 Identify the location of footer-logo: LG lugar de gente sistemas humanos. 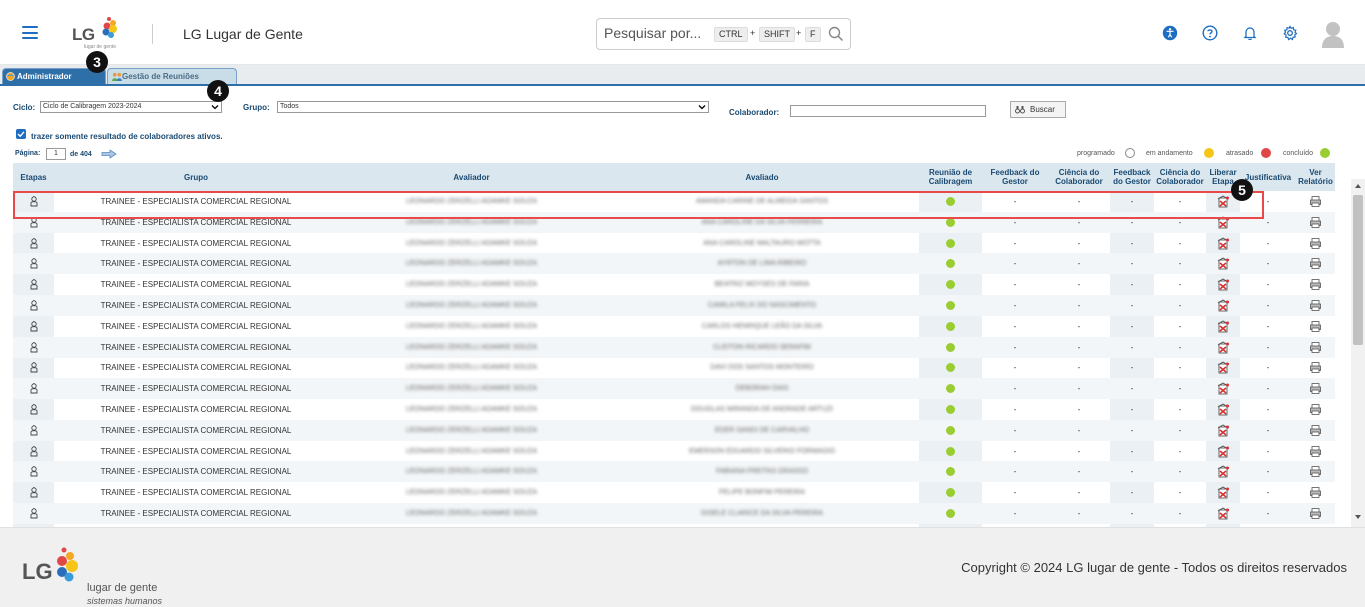
(97, 576).